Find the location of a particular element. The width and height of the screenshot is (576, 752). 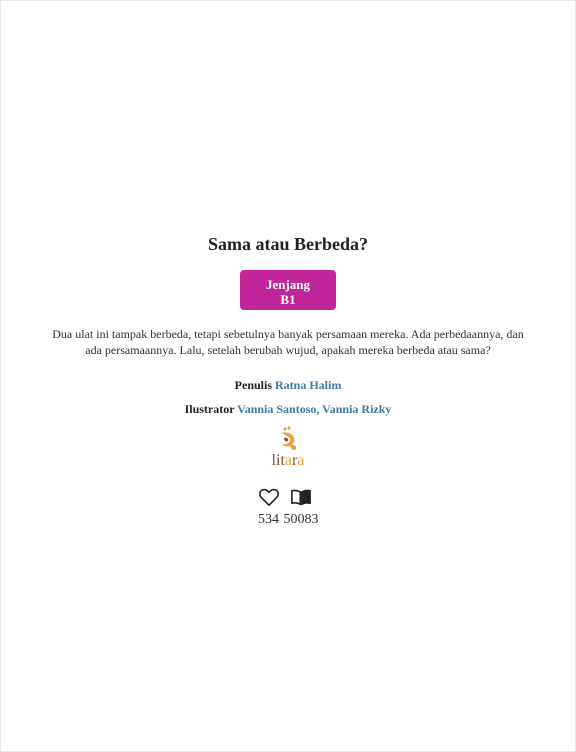

book-title: Sama atau Berbeda? is located at coordinates (287, 244).